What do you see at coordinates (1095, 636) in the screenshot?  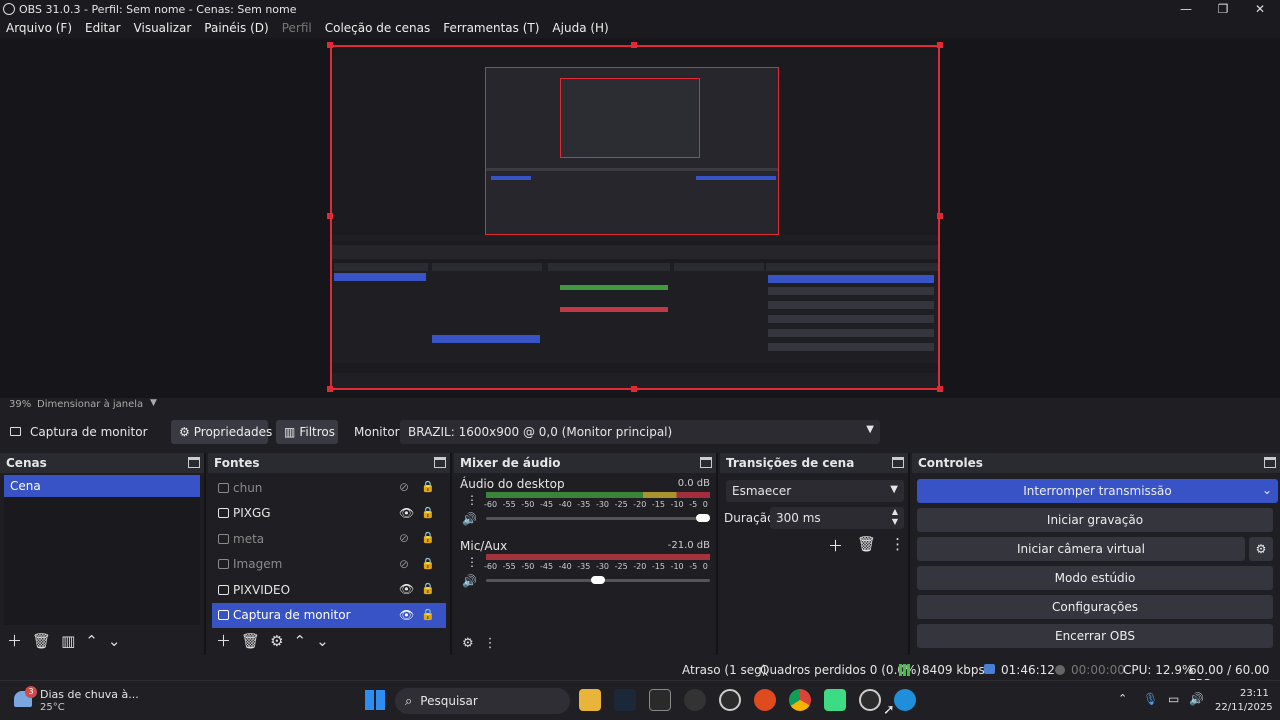 I see `exit-button: Encerrar OBS` at bounding box center [1095, 636].